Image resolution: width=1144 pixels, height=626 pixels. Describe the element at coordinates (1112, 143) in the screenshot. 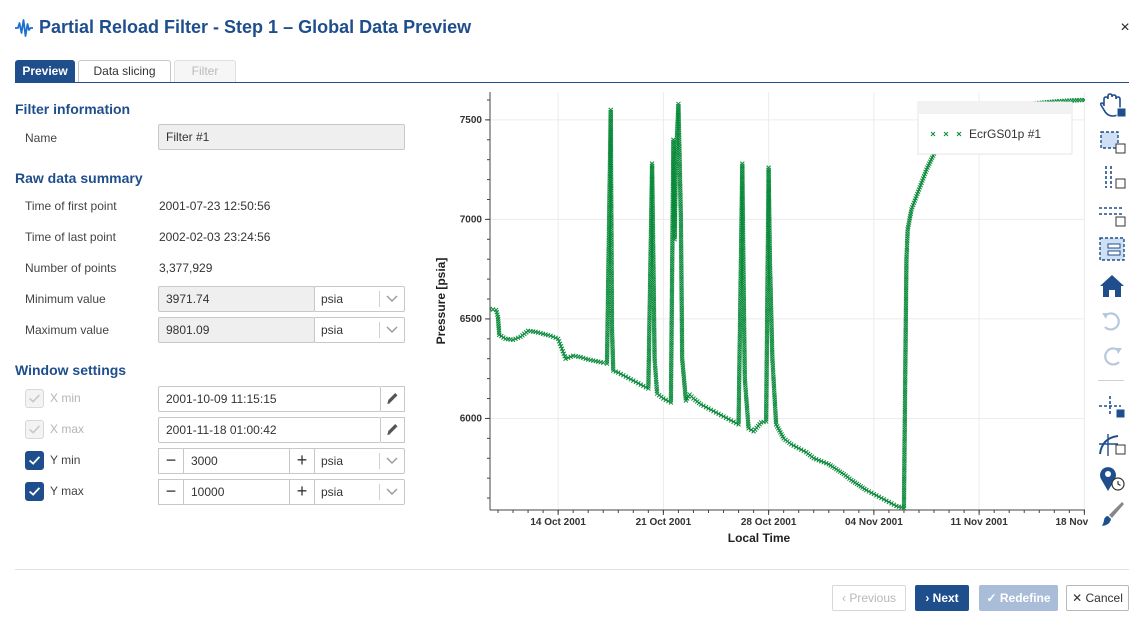

I see `box-zoom-tool` at that location.